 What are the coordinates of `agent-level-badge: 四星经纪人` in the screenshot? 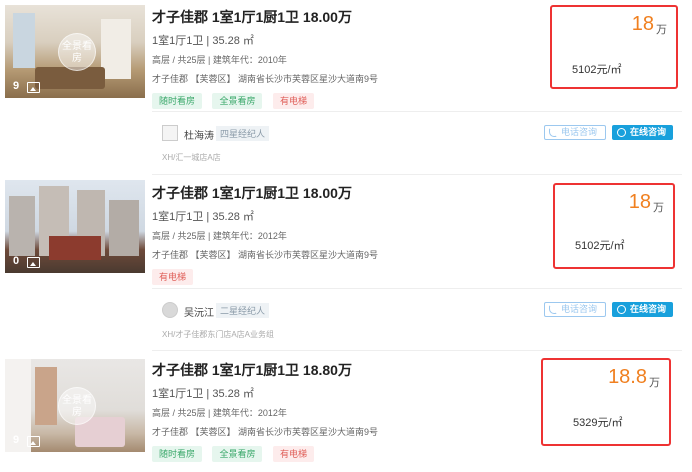 It's located at (243, 133).